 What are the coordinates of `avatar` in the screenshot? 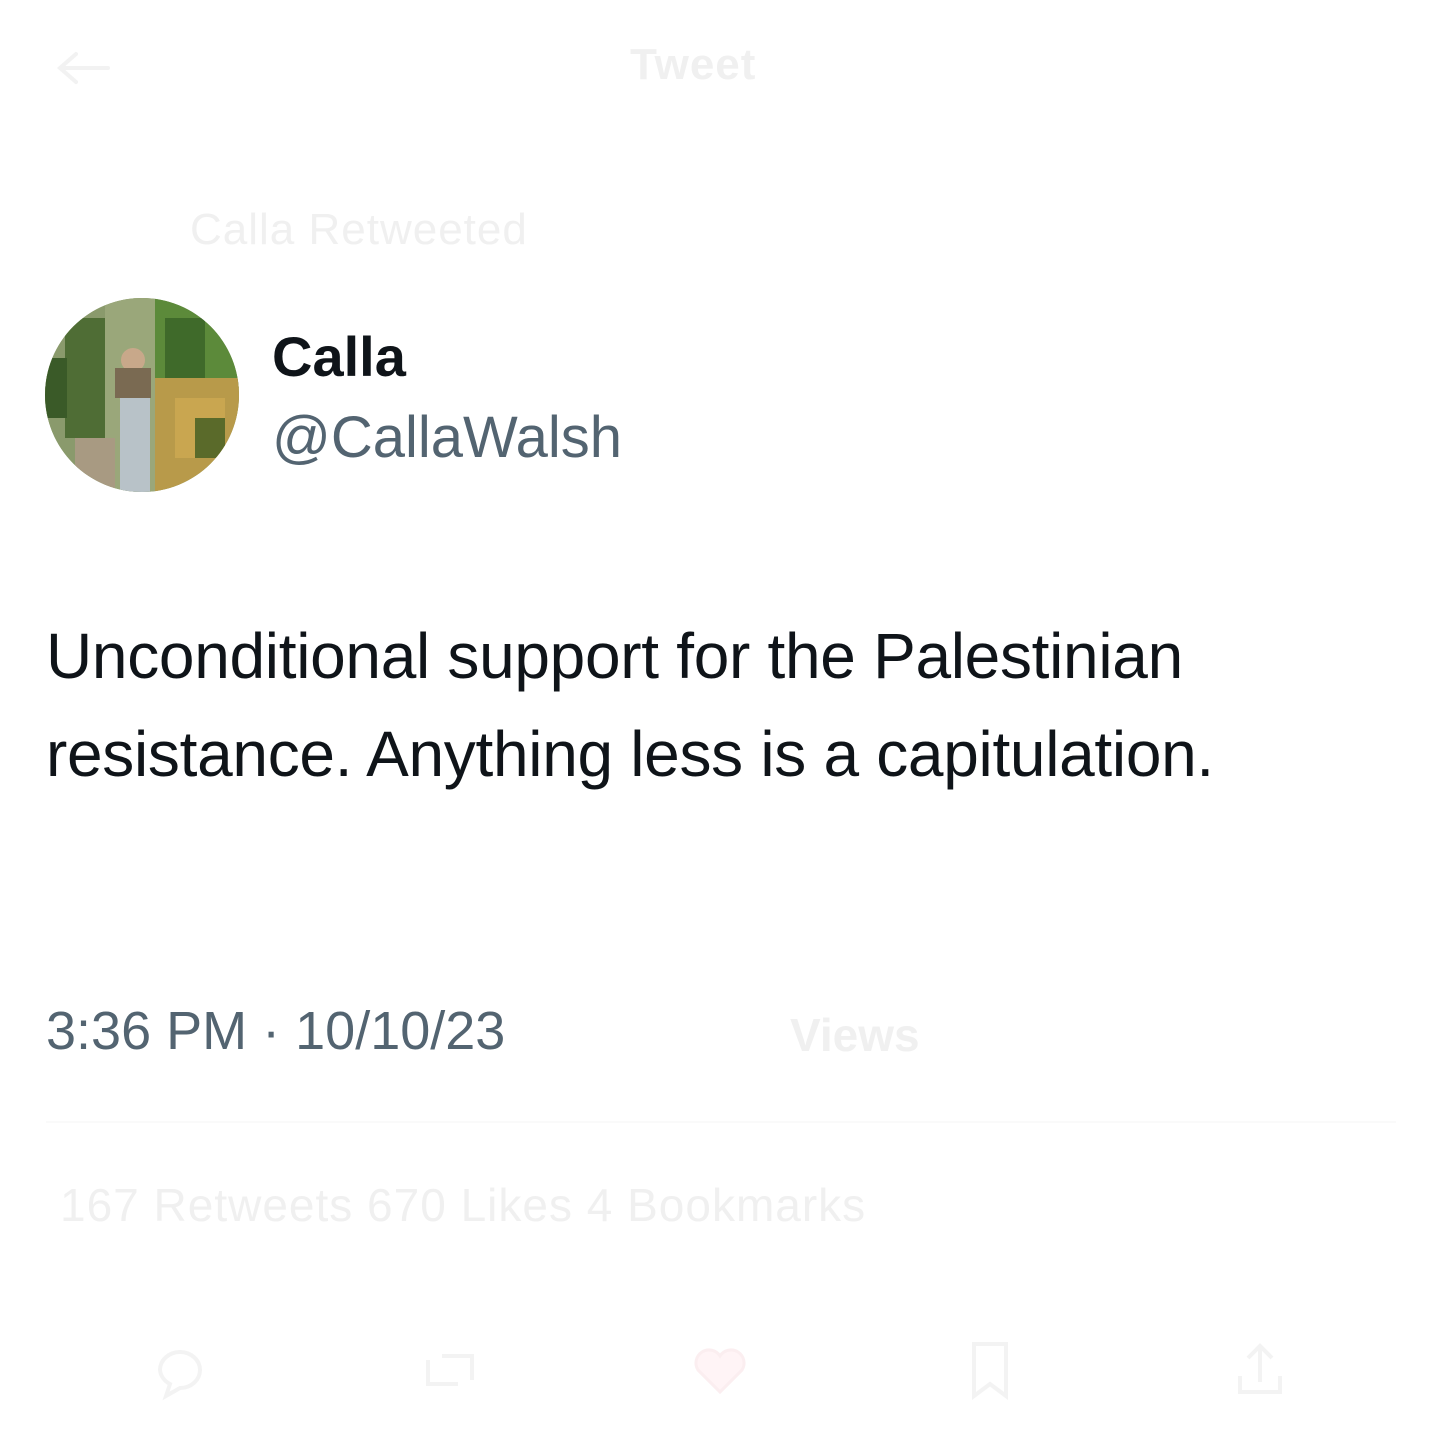 It's located at (142, 395).